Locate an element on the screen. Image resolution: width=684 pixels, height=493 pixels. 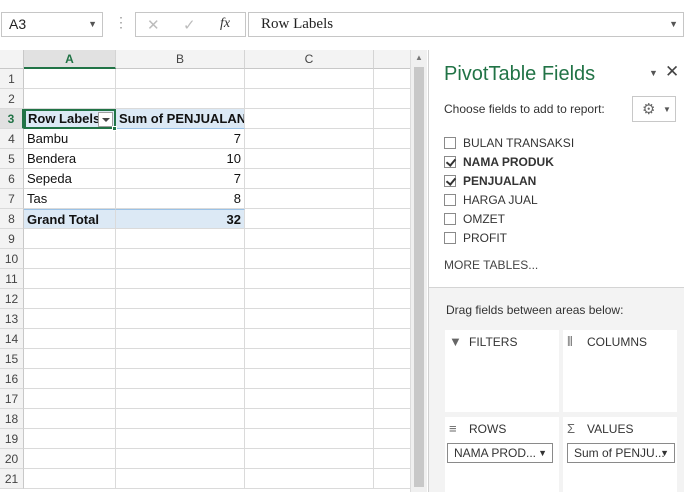
pivot-sum-header: Sum of PENJUALAN is located at coordinates (180, 119).